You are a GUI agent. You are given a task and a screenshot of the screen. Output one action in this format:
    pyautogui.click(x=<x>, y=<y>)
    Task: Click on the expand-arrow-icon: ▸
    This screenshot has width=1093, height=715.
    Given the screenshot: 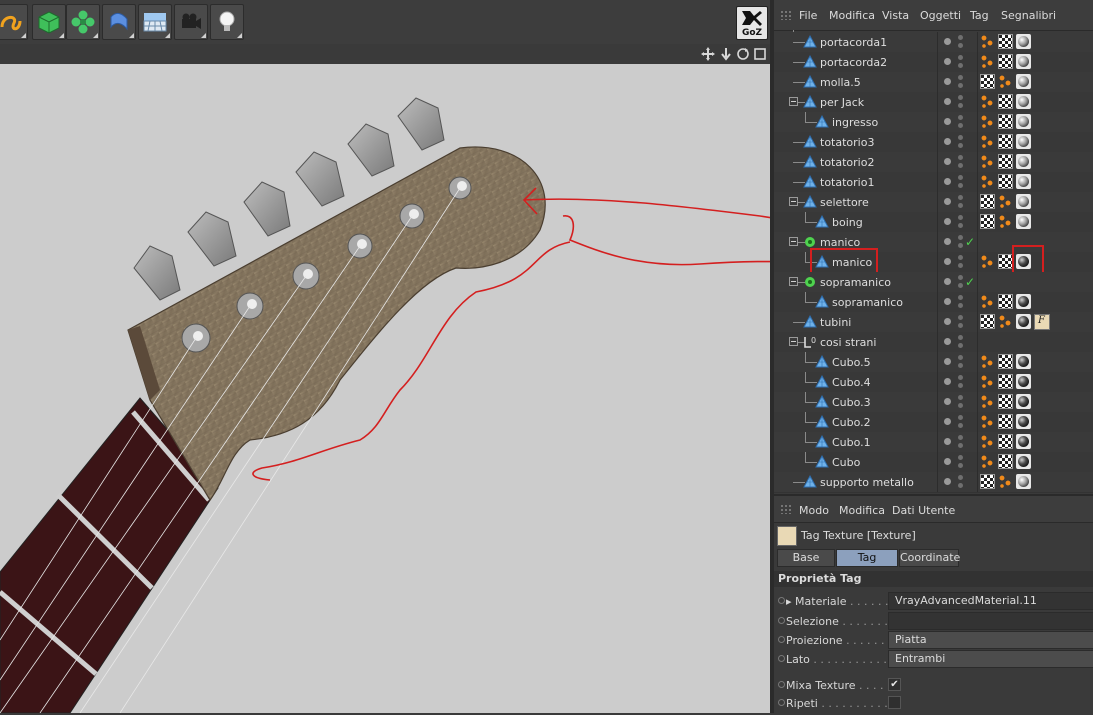 What is the action you would take?
    pyautogui.click(x=790, y=601)
    